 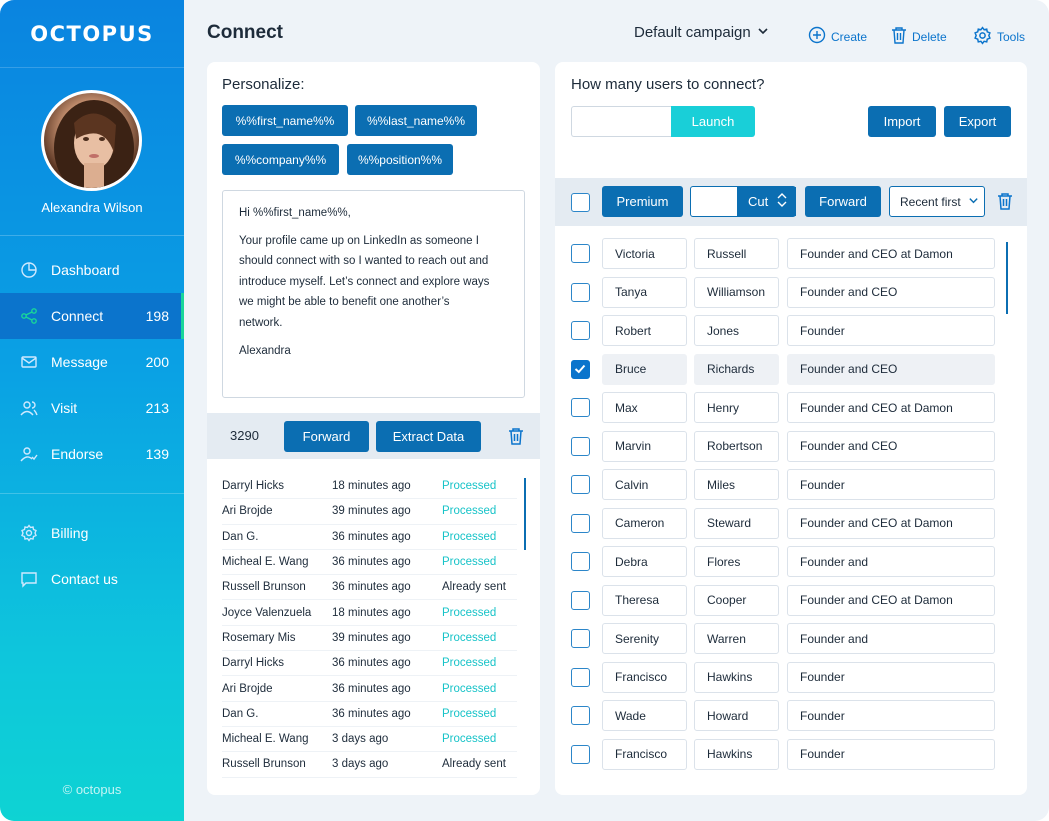 What do you see at coordinates (644, 600) in the screenshot?
I see `first-name-field: Theresa` at bounding box center [644, 600].